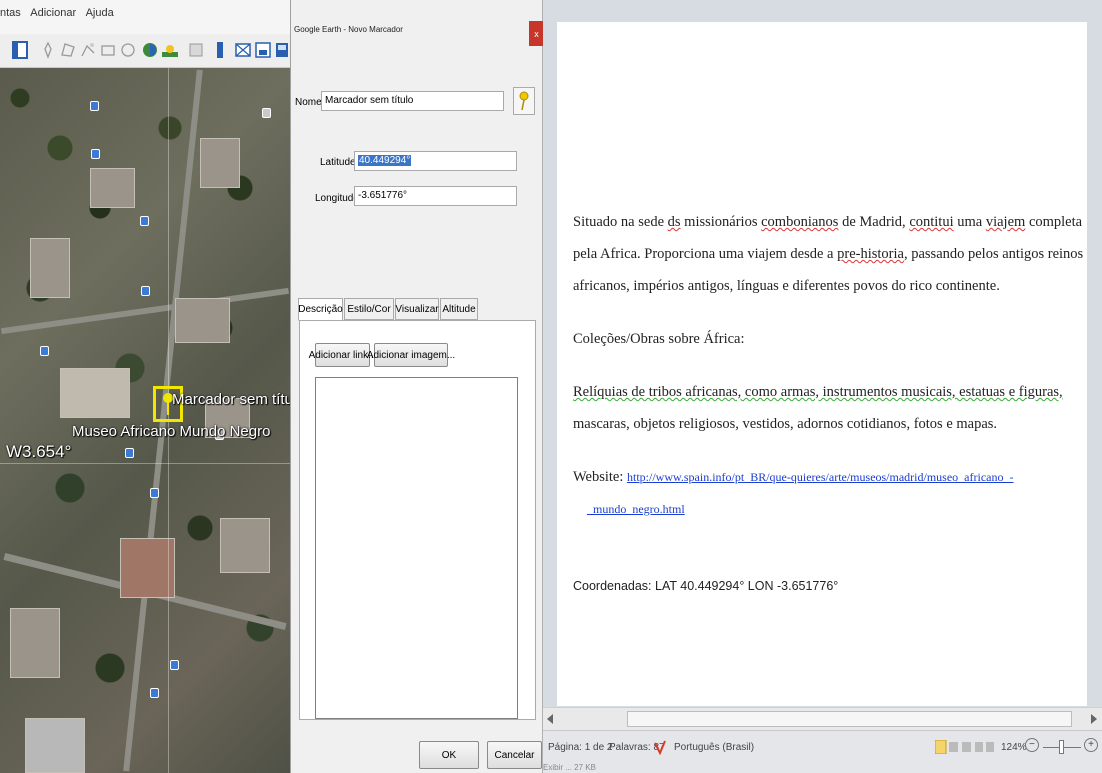 This screenshot has width=1102, height=773. I want to click on language-indicator: Português (Brasil), so click(714, 747).